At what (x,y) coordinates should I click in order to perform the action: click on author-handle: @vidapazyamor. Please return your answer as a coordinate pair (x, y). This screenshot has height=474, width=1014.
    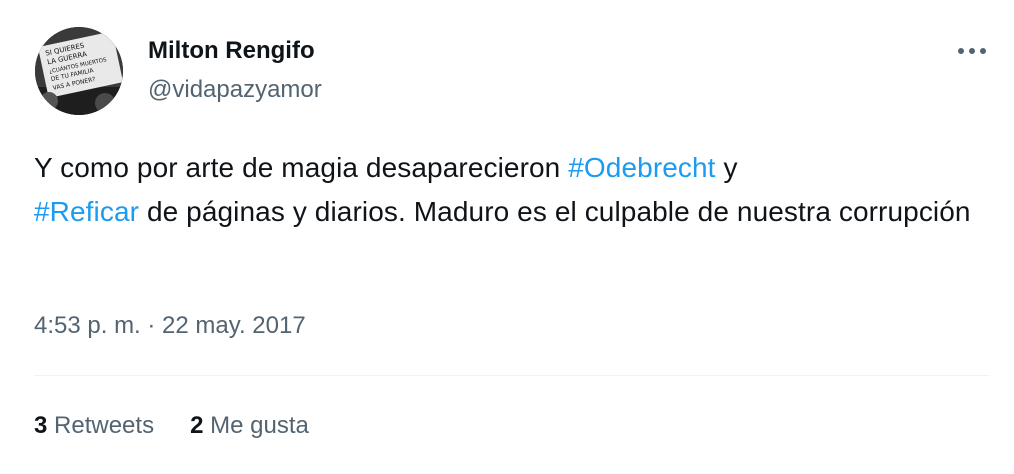
    Looking at the image, I should click on (235, 90).